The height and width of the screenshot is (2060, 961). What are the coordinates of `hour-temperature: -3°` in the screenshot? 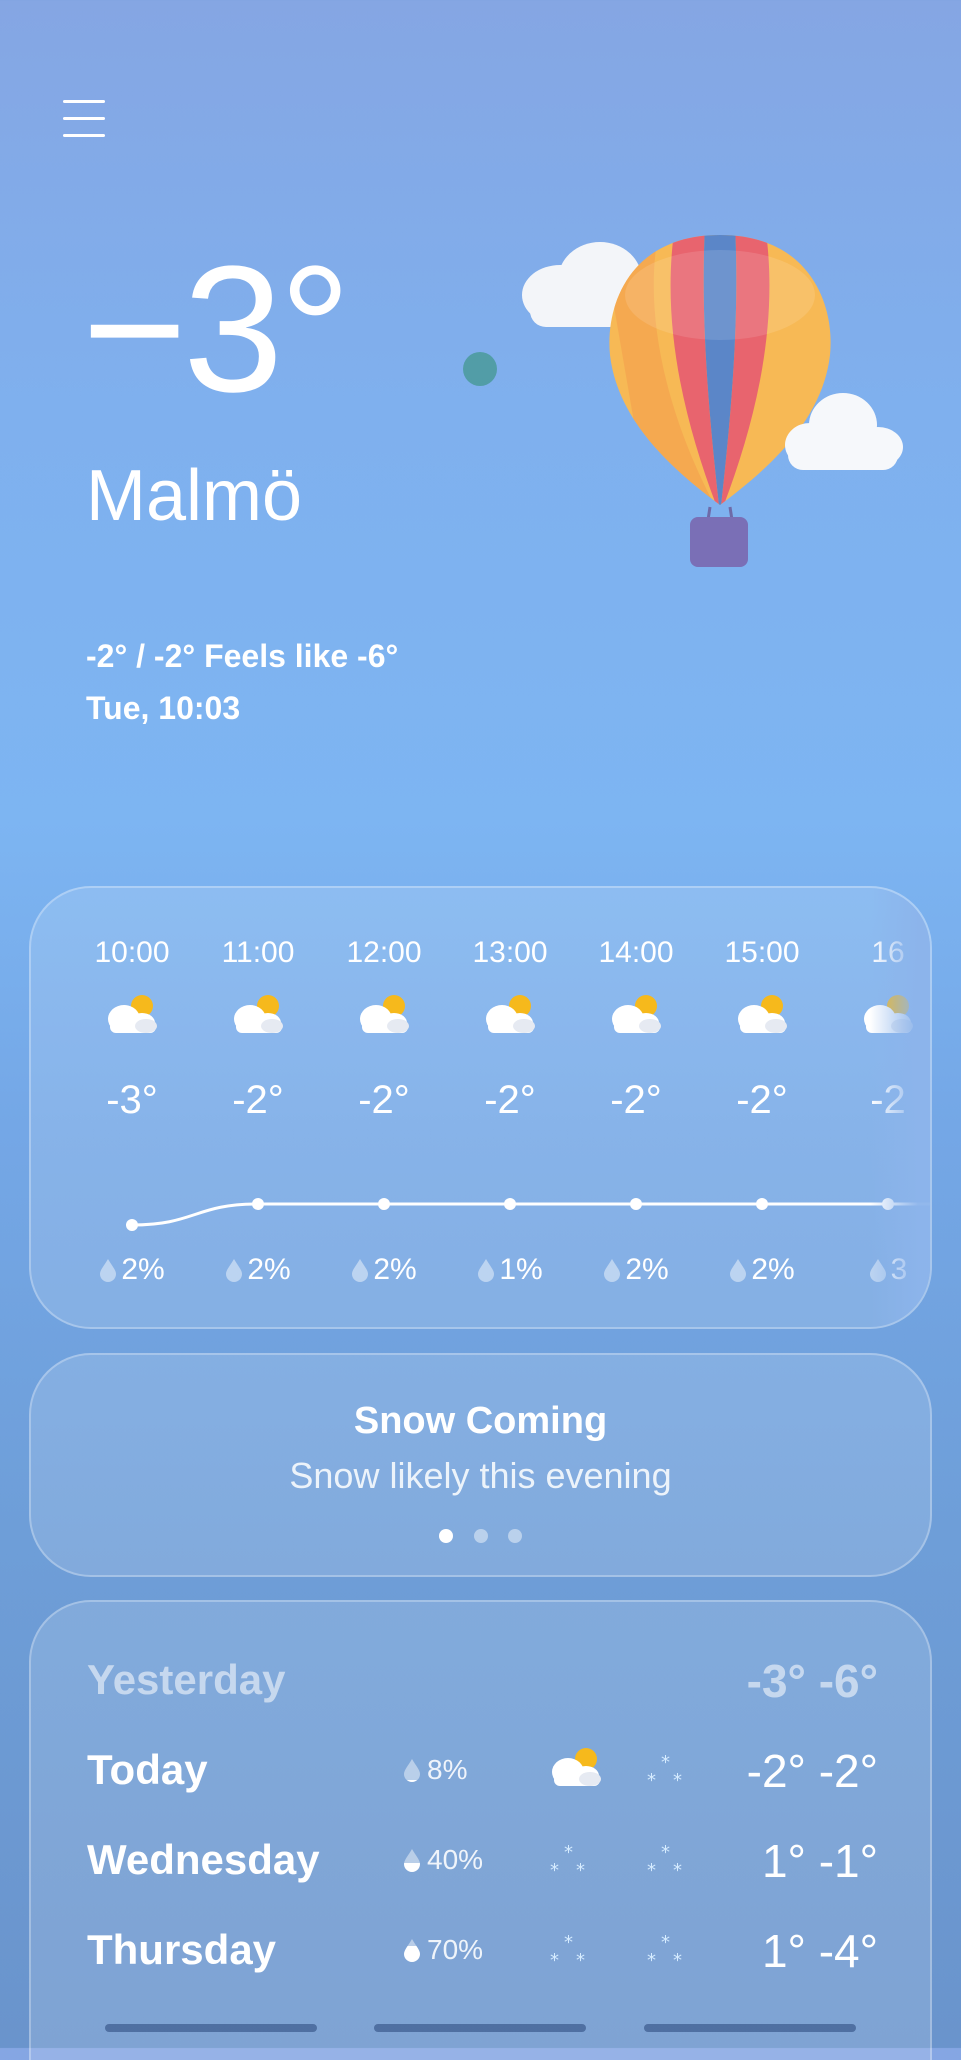 It's located at (132, 1100).